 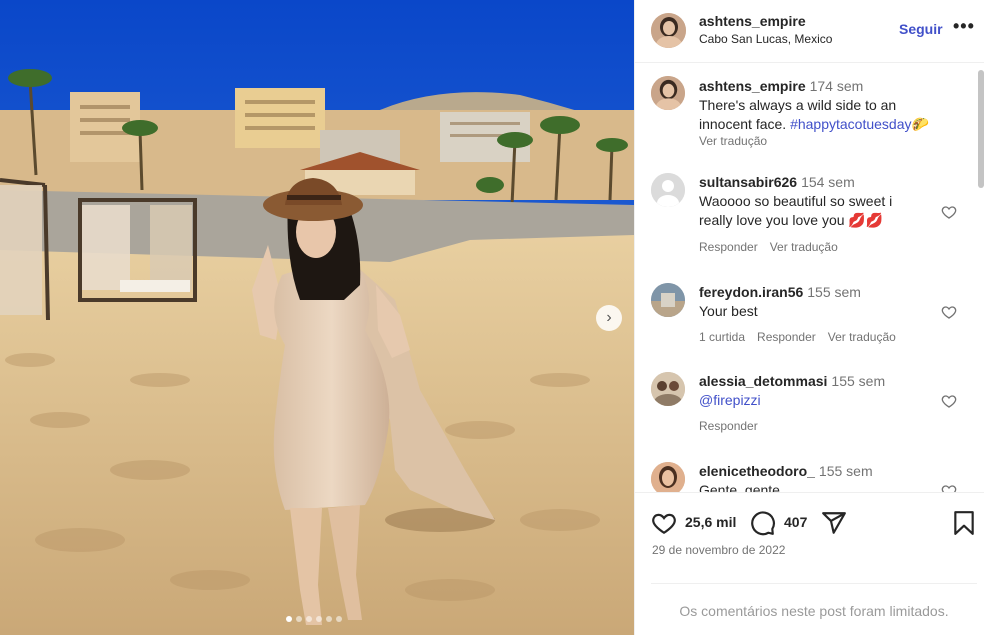 I want to click on carousel-indicator, so click(x=314, y=619).